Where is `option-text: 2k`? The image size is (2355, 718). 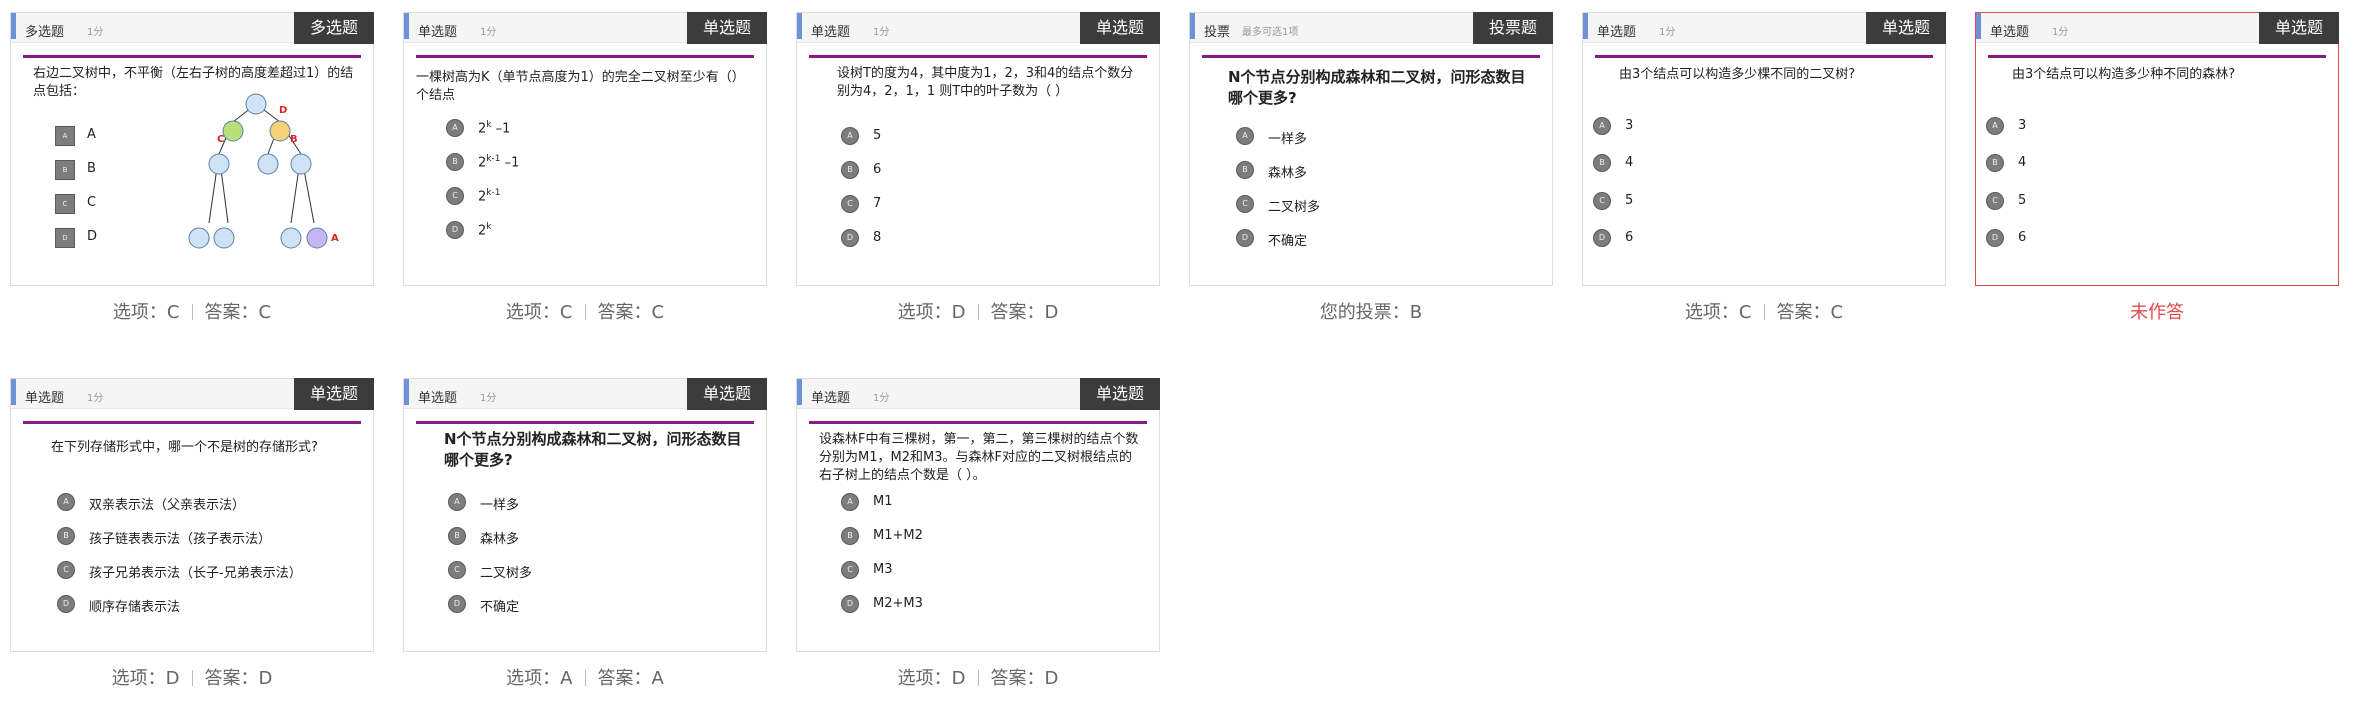
option-text: 2k is located at coordinates (485, 230).